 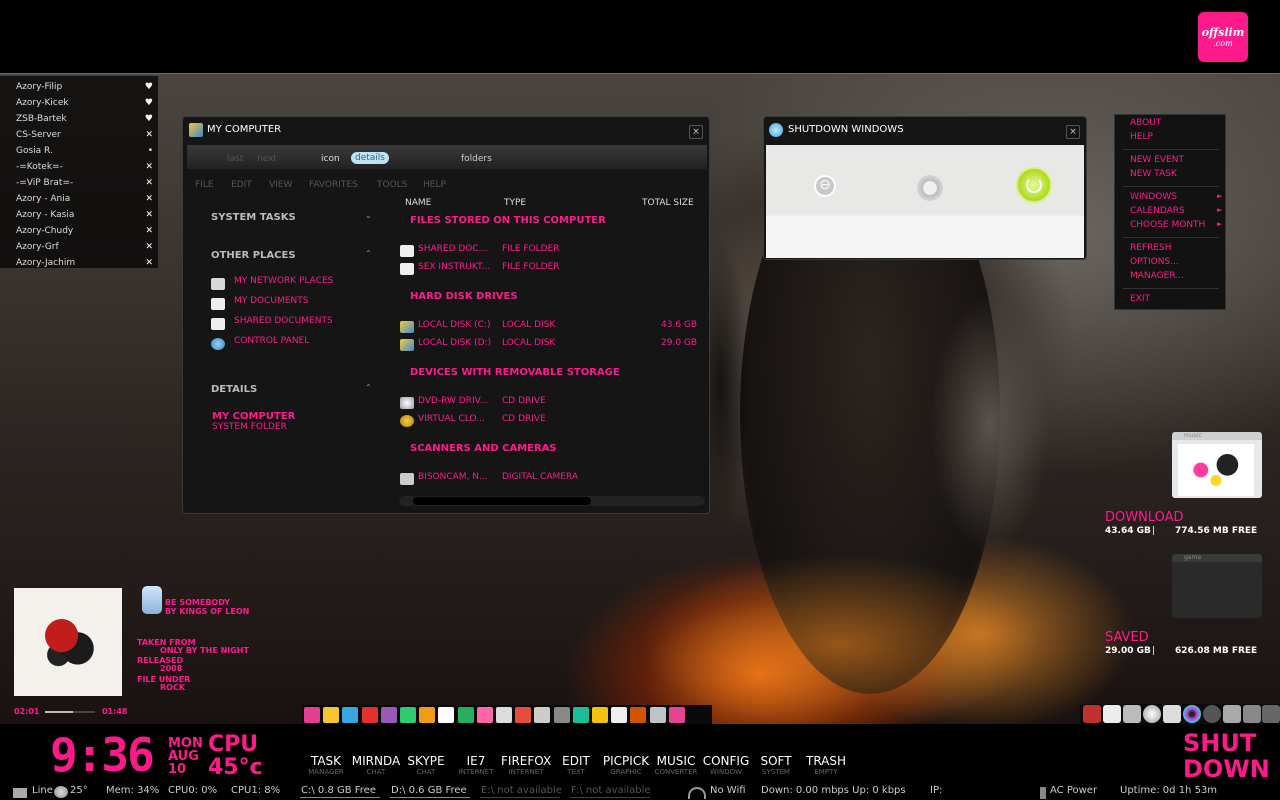 What do you see at coordinates (333, 185) in the screenshot?
I see `menu-favorites: FAVORITES` at bounding box center [333, 185].